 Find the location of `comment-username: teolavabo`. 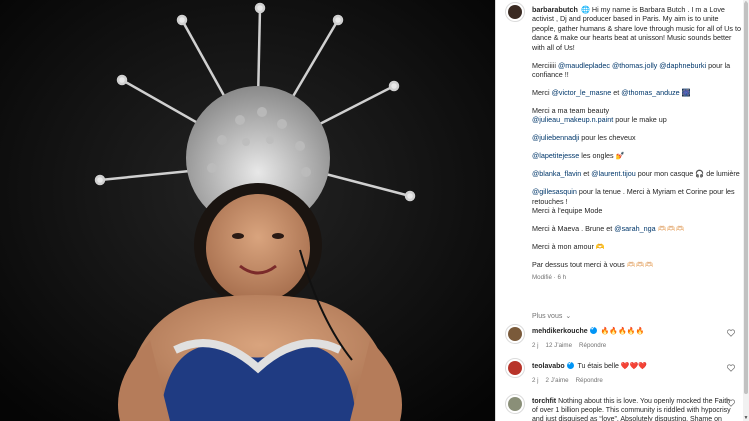

comment-username: teolavabo is located at coordinates (548, 366).